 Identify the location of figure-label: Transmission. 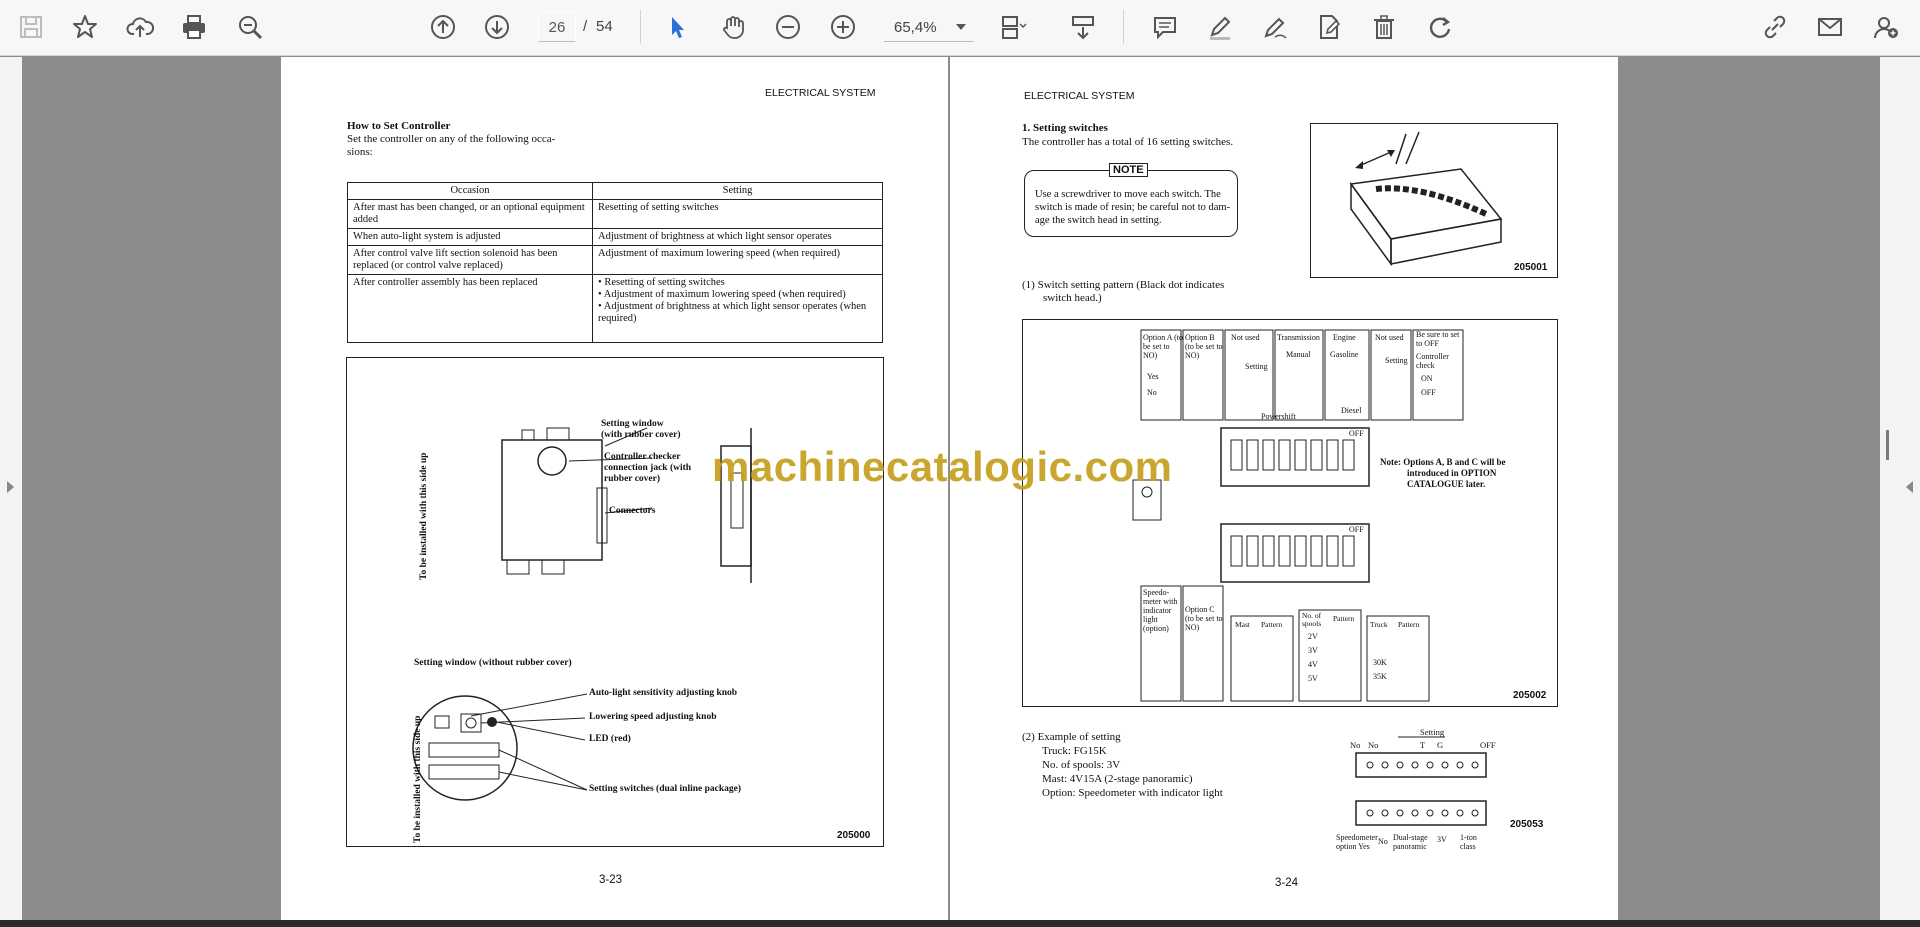
(1298, 337).